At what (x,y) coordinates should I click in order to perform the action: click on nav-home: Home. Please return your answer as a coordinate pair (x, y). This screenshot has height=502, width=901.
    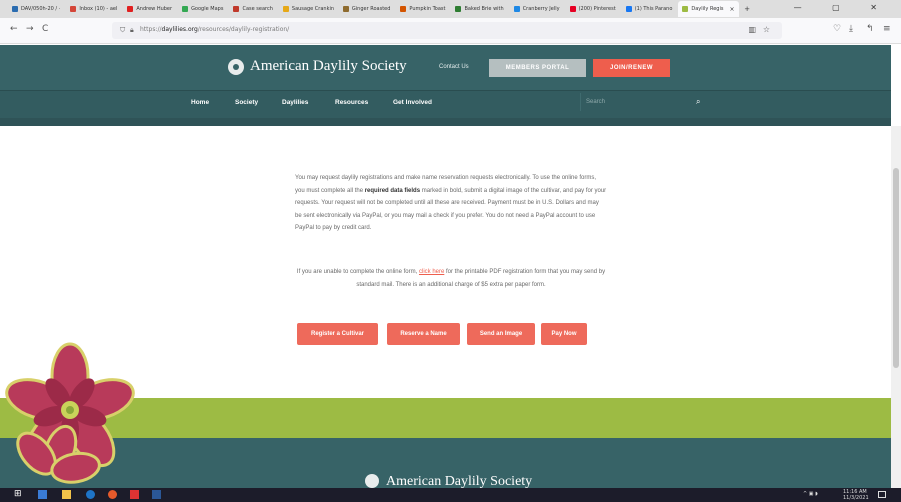
    Looking at the image, I should click on (200, 102).